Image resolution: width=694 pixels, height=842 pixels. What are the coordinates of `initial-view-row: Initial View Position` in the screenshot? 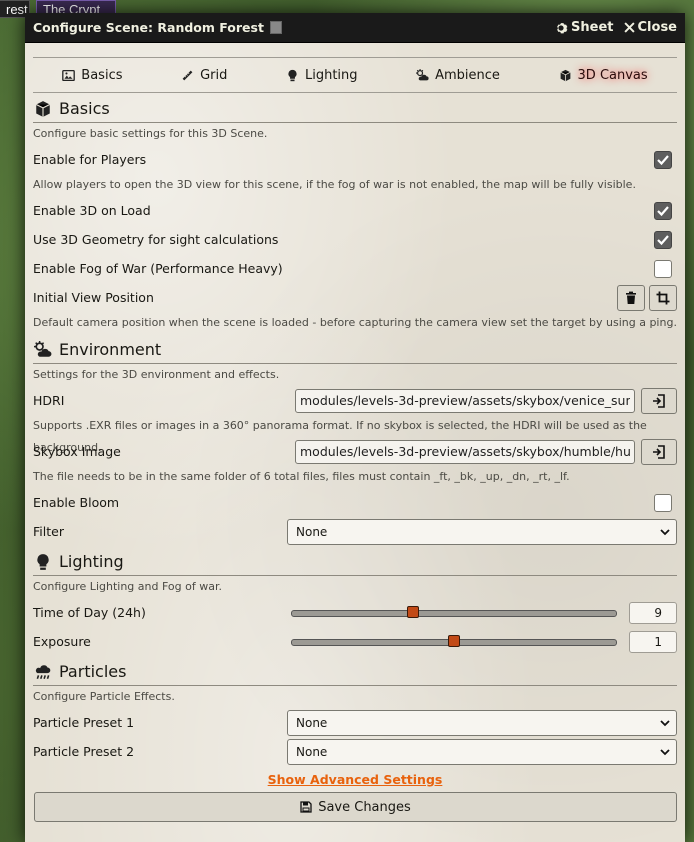 It's located at (355, 297).